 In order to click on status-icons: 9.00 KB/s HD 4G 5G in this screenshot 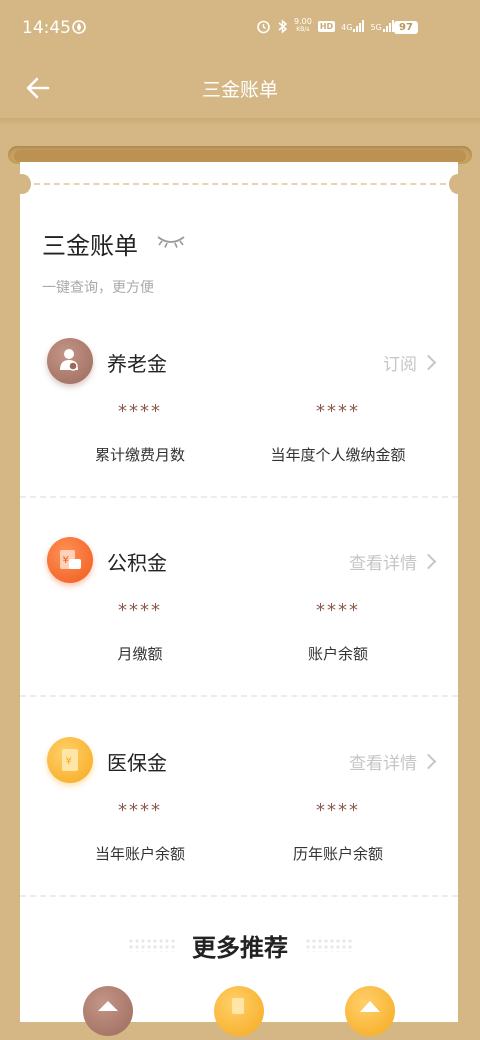, I will do `click(325, 26)`.